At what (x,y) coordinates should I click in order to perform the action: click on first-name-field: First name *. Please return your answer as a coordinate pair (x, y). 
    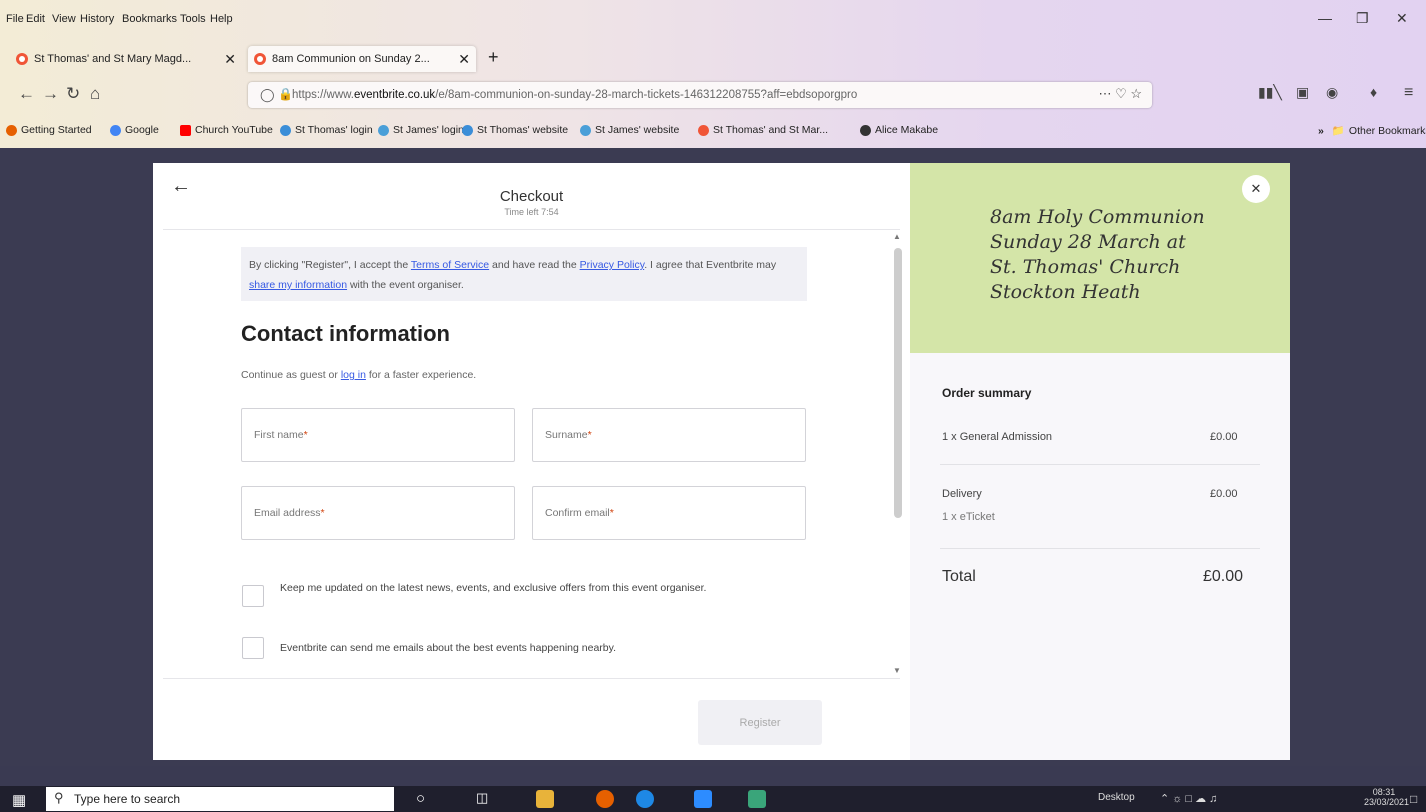
    Looking at the image, I should click on (378, 435).